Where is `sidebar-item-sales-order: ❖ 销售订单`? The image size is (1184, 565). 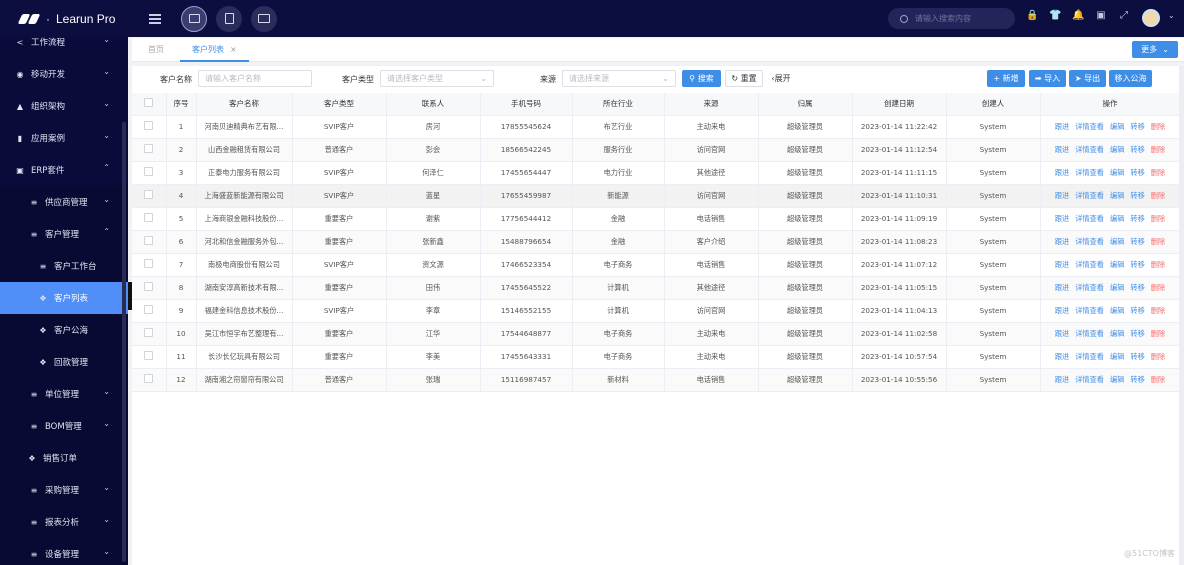
sidebar-item-sales-order: ❖ 销售订单 is located at coordinates (64, 458).